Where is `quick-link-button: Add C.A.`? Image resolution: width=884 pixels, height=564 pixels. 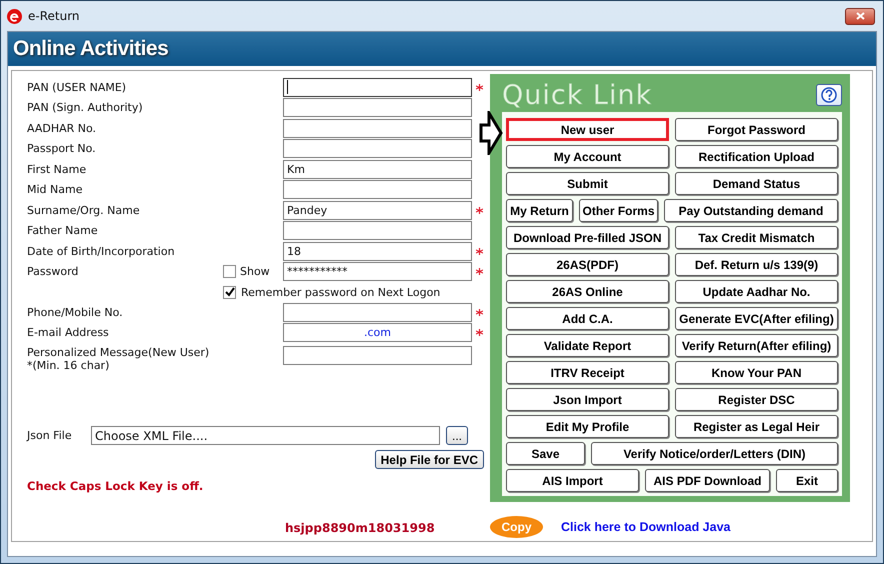 quick-link-button: Add C.A. is located at coordinates (587, 318).